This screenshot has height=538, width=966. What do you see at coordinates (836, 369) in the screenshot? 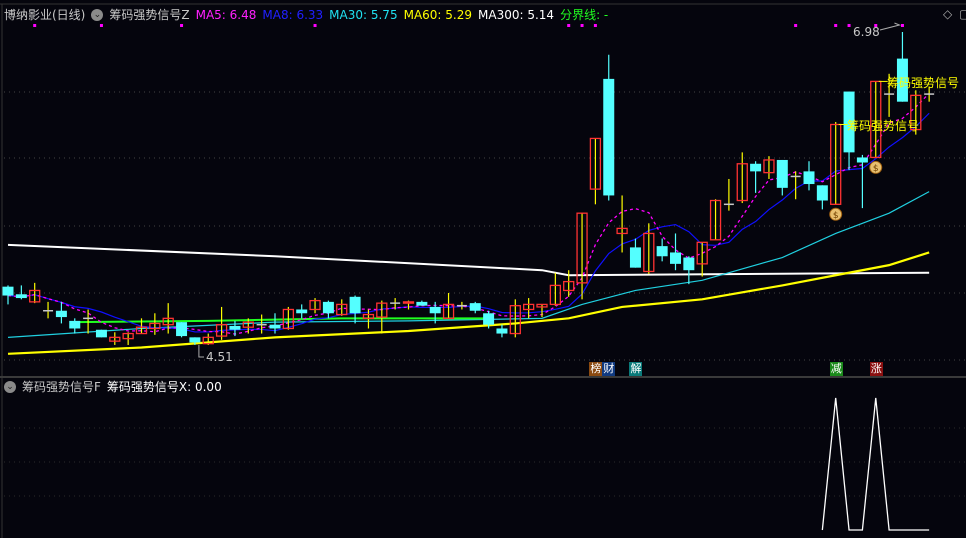
I see `signal-tag: 减` at bounding box center [836, 369].